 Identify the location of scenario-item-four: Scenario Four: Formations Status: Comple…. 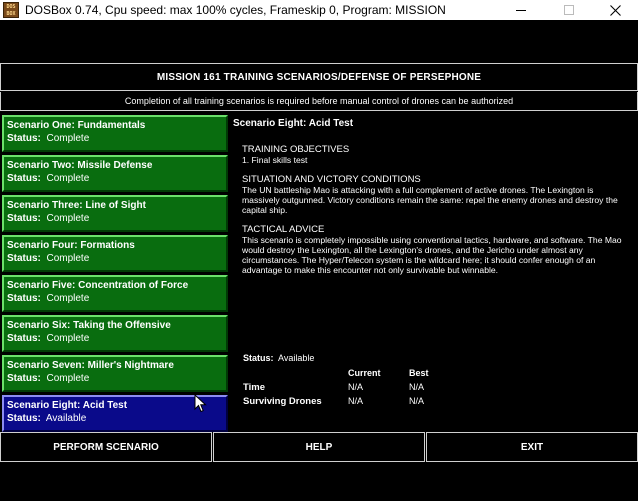
(115, 253).